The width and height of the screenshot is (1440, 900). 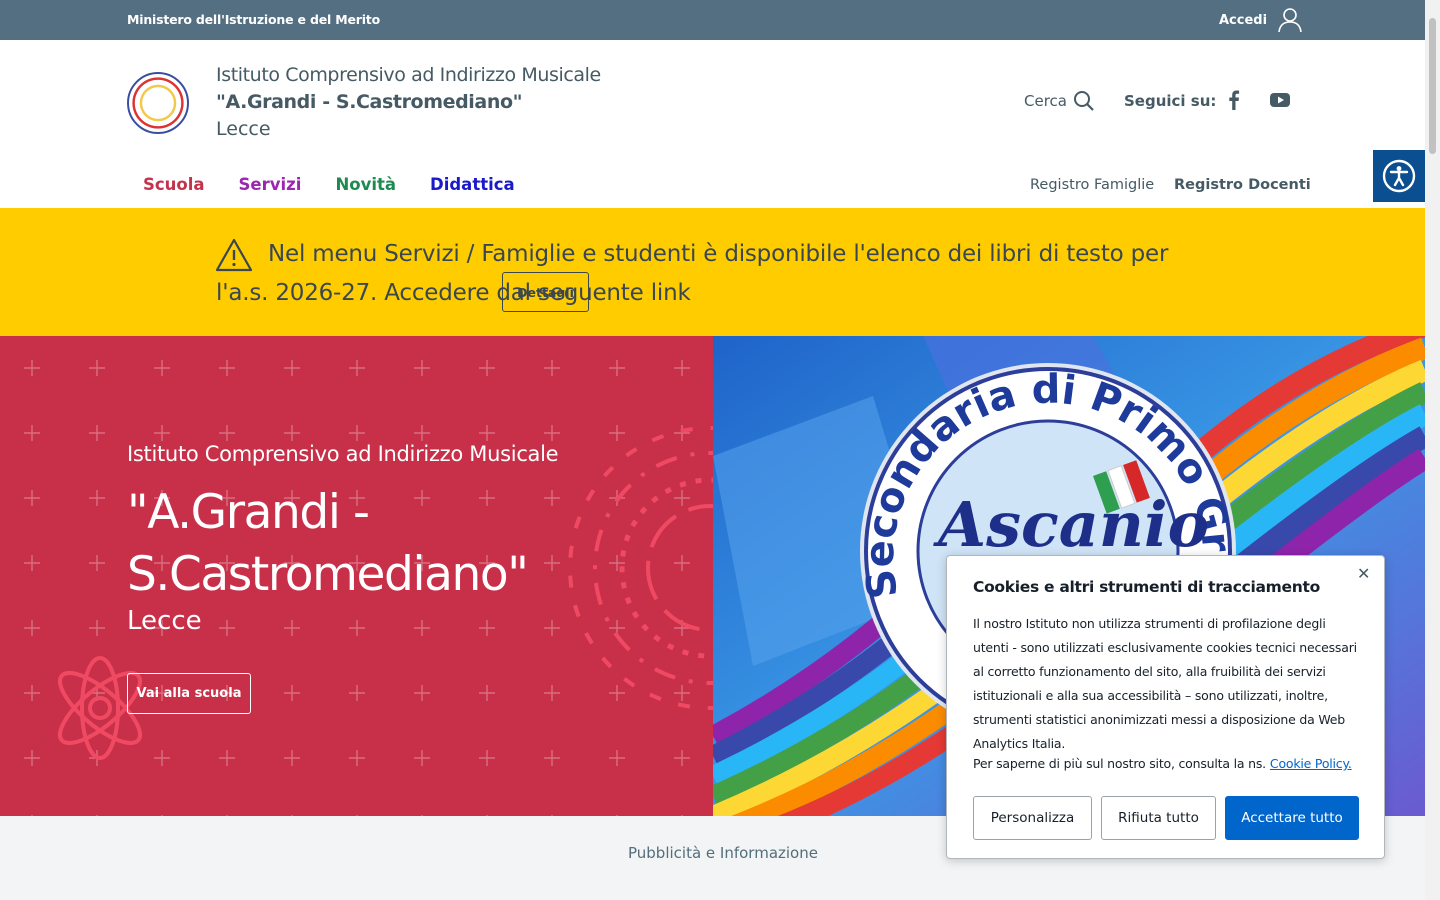 What do you see at coordinates (158, 103) in the screenshot?
I see `school-logo` at bounding box center [158, 103].